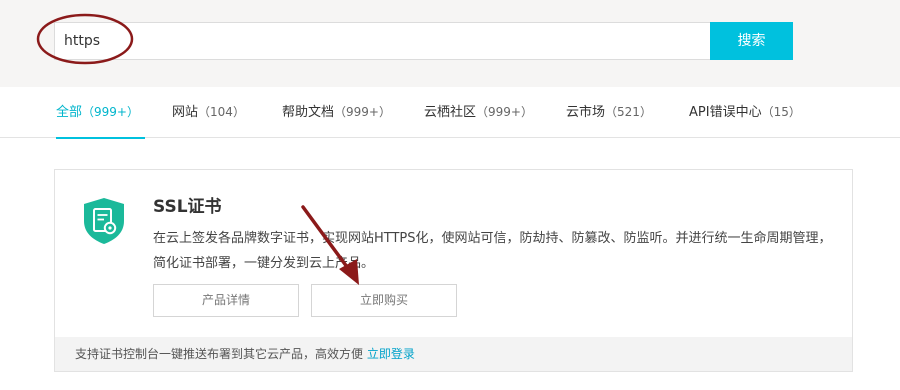 Image resolution: width=900 pixels, height=390 pixels. Describe the element at coordinates (725, 112) in the screenshot. I see `tab-label: API错误中心` at that location.